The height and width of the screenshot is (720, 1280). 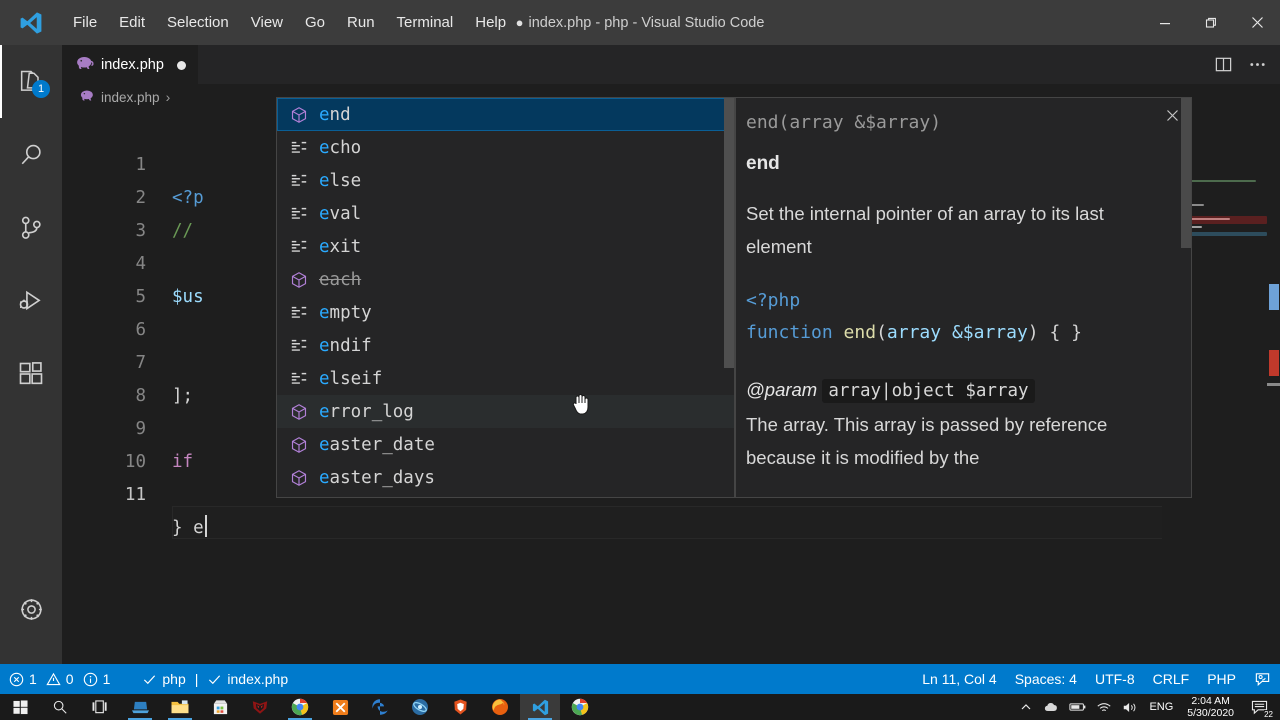 I want to click on sidebar-item-explorer: 1, so click(x=31, y=81).